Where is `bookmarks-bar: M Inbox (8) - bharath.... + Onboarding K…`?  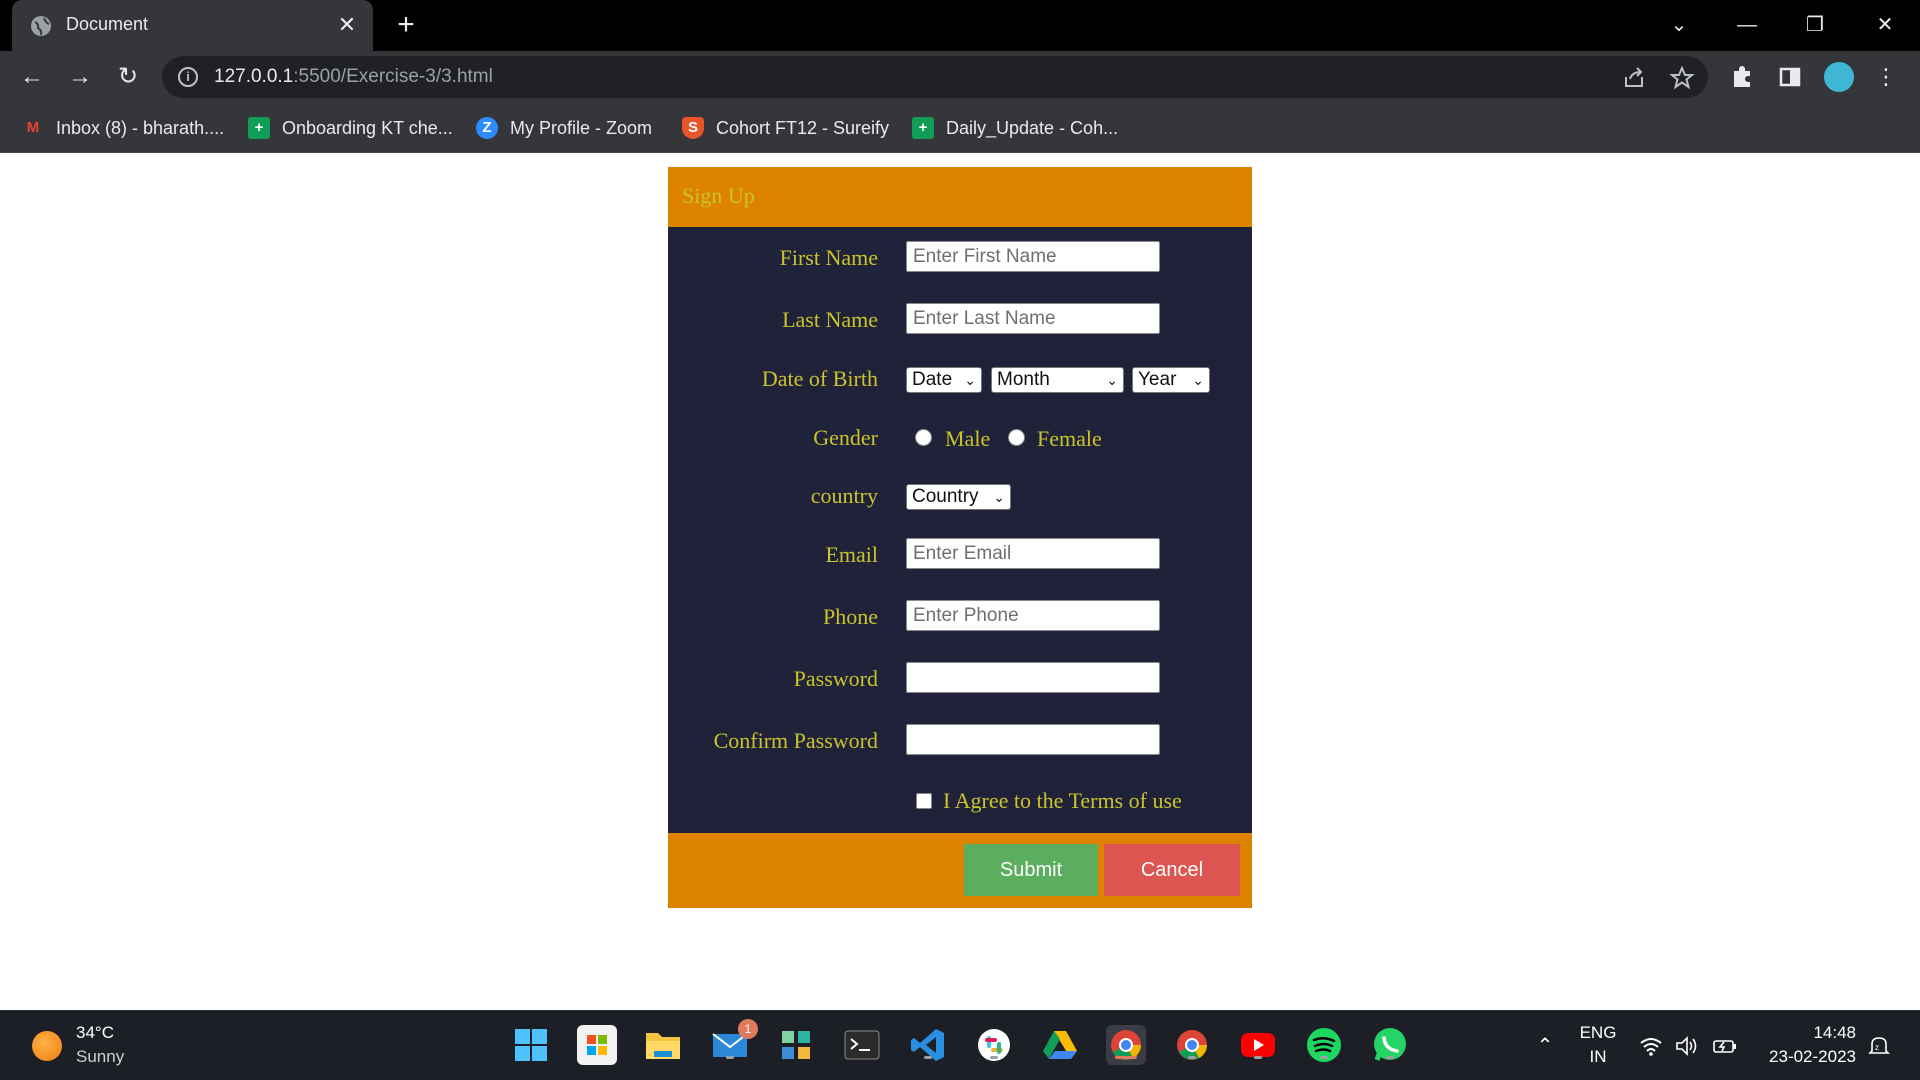 bookmarks-bar: M Inbox (8) - bharath.... + Onboarding K… is located at coordinates (960, 128).